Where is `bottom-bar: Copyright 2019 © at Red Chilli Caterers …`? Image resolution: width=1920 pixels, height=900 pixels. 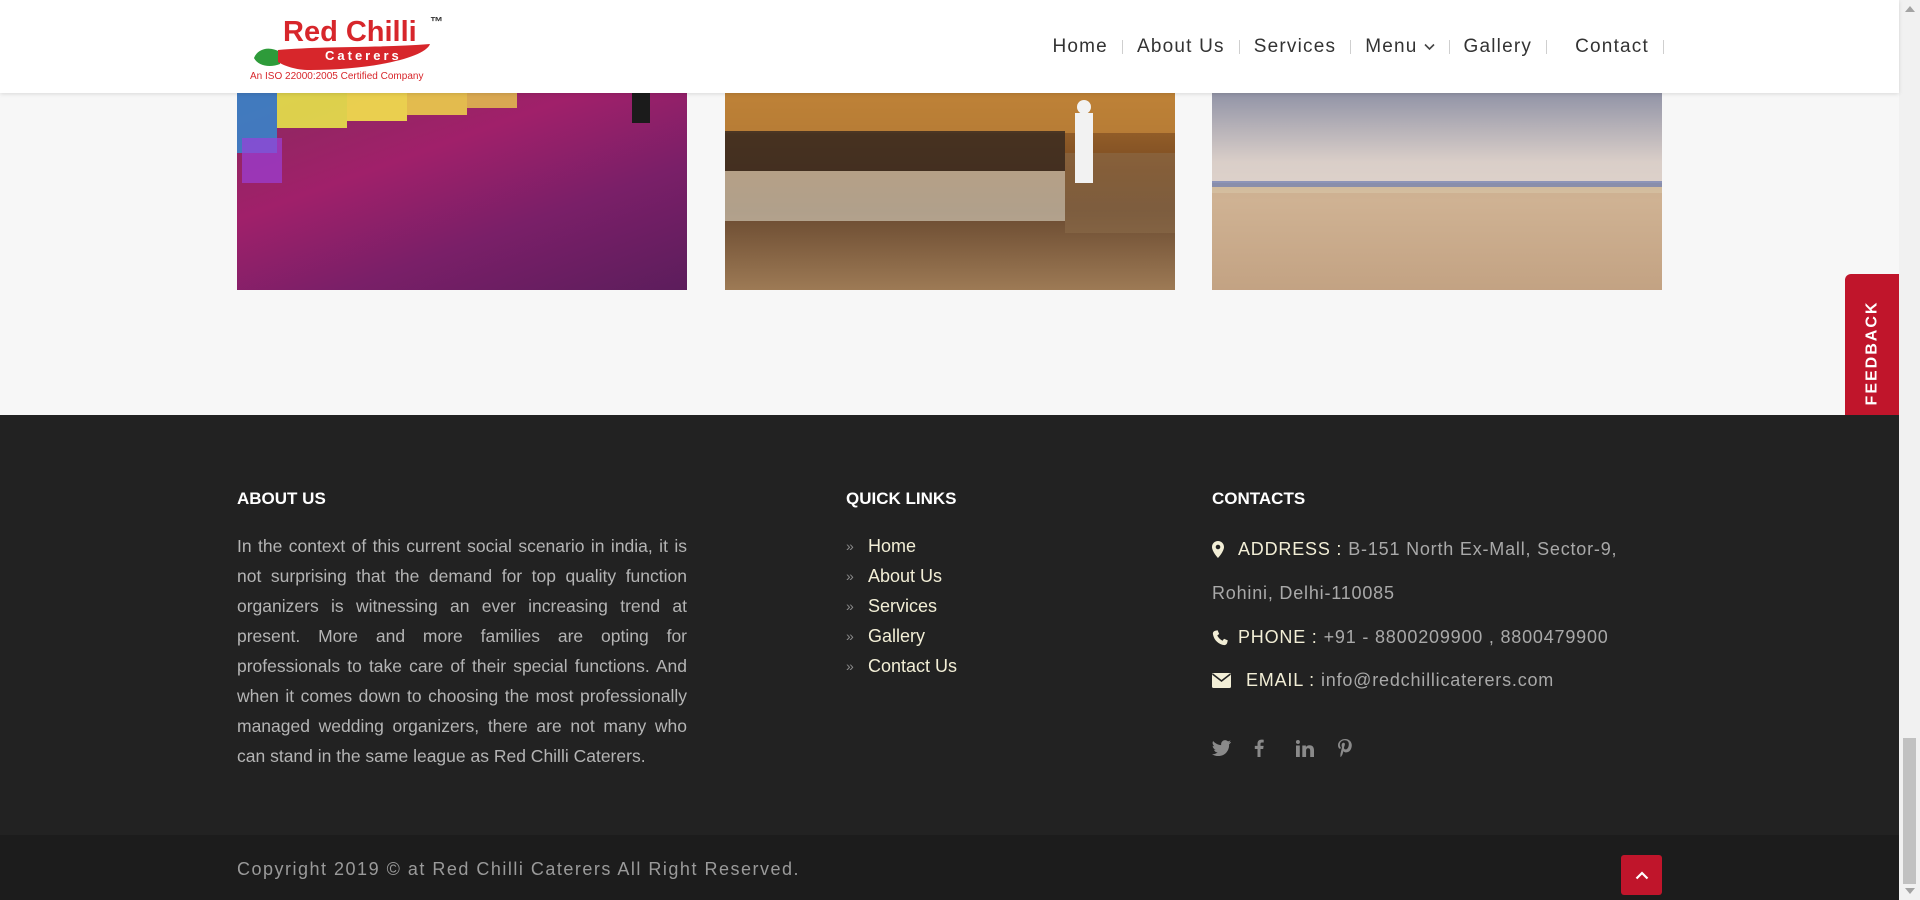 bottom-bar: Copyright 2019 © at Red Chilli Caterers … is located at coordinates (949, 867).